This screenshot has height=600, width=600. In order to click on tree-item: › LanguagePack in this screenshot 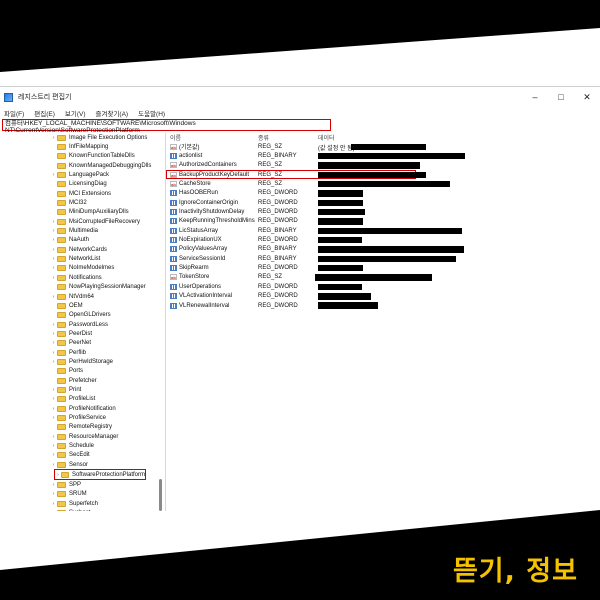, I will do `click(82, 174)`.